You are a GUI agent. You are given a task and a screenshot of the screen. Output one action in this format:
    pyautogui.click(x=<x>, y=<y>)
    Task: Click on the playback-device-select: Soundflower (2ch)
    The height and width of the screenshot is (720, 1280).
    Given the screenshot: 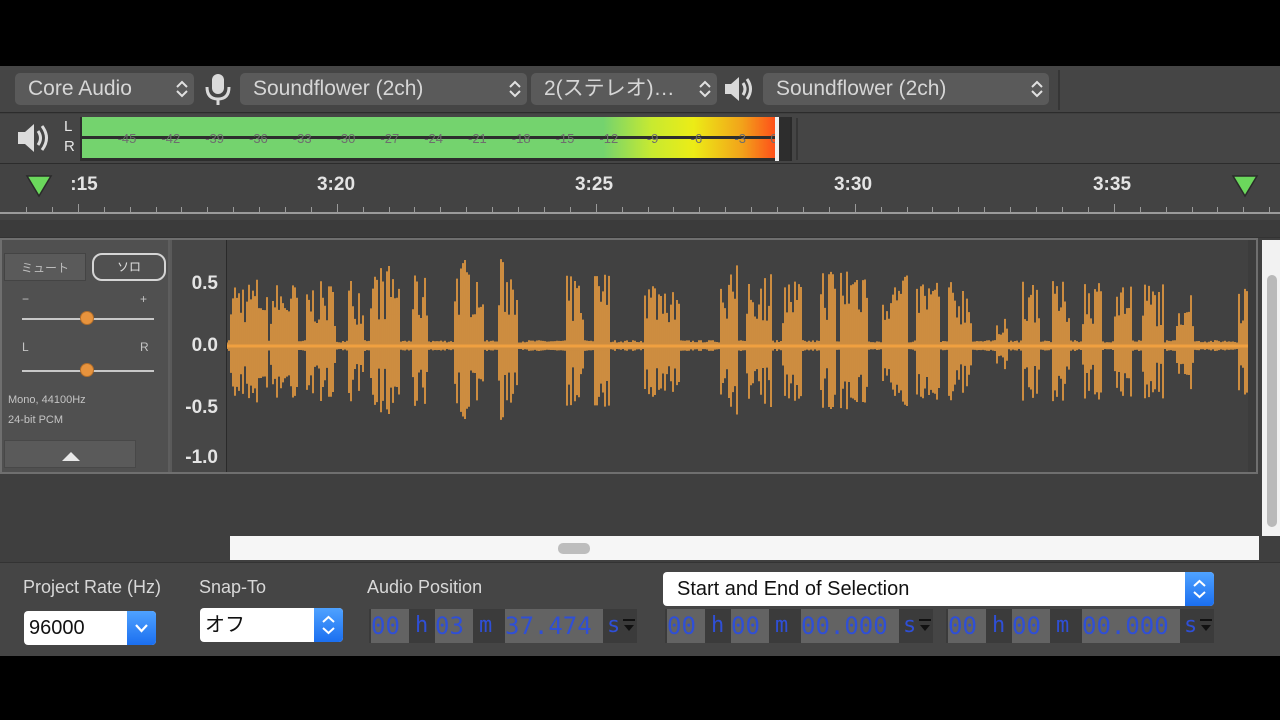 What is the action you would take?
    pyautogui.click(x=906, y=89)
    